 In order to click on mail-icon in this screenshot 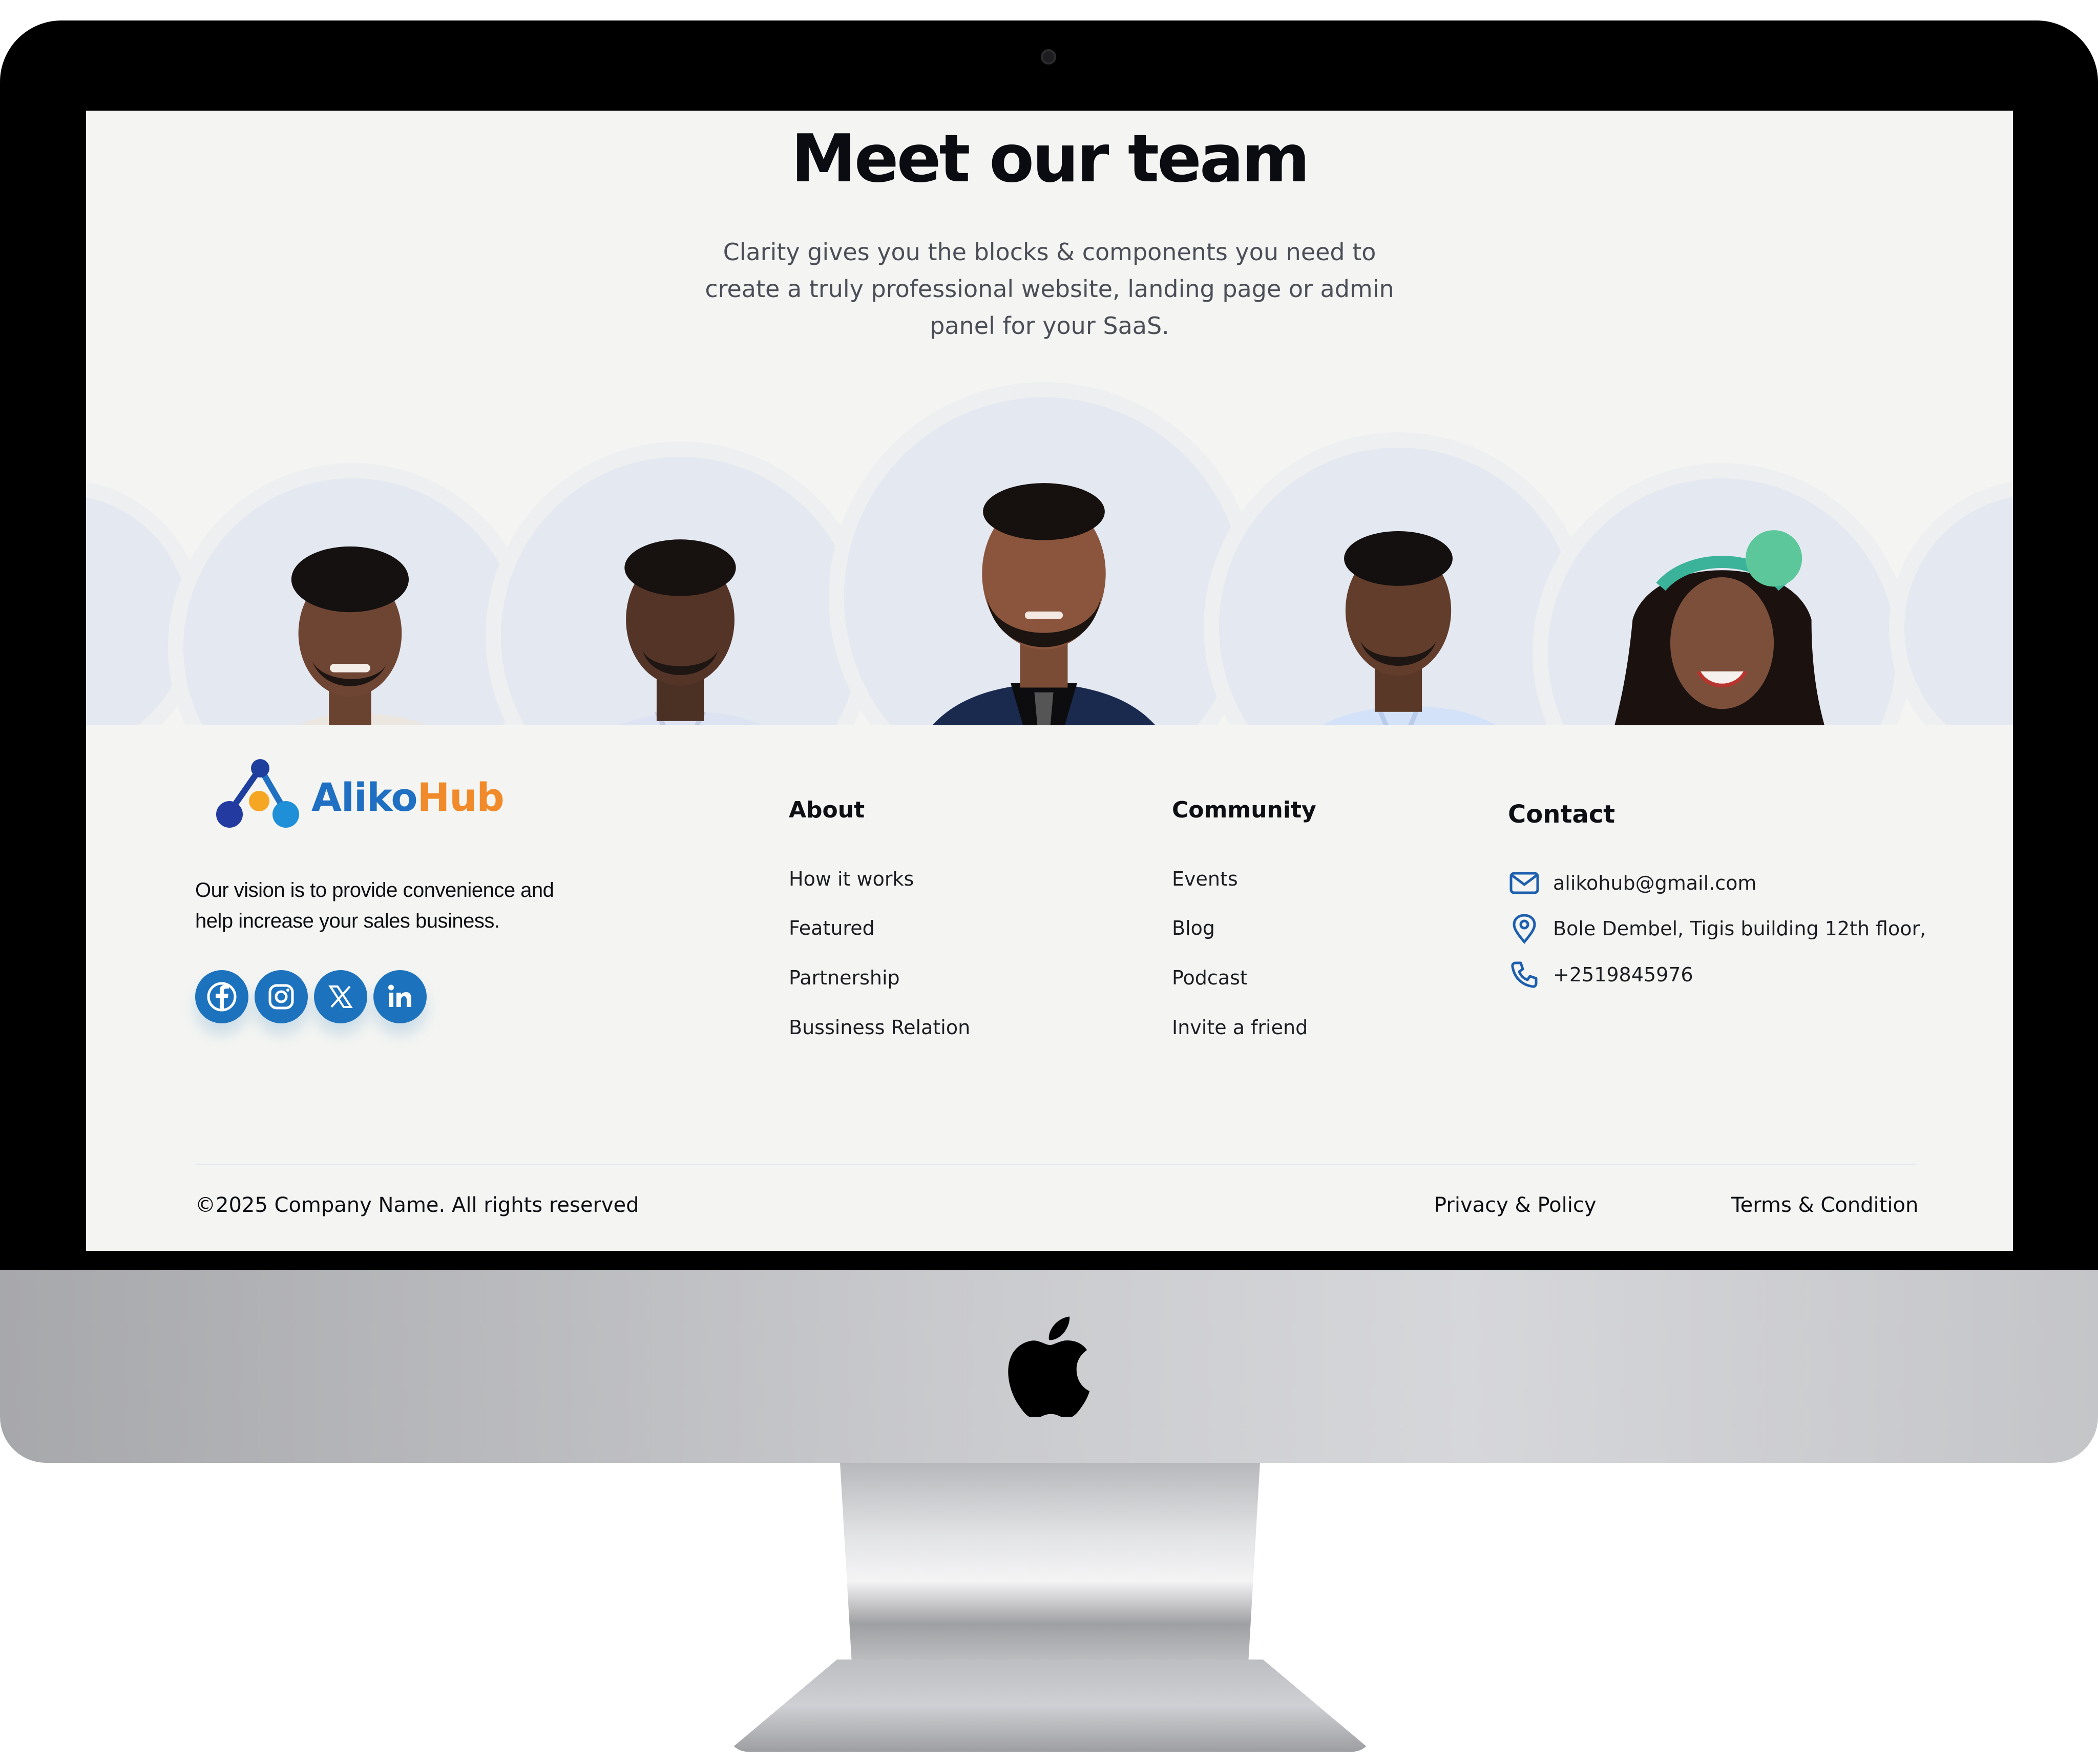, I will do `click(1524, 883)`.